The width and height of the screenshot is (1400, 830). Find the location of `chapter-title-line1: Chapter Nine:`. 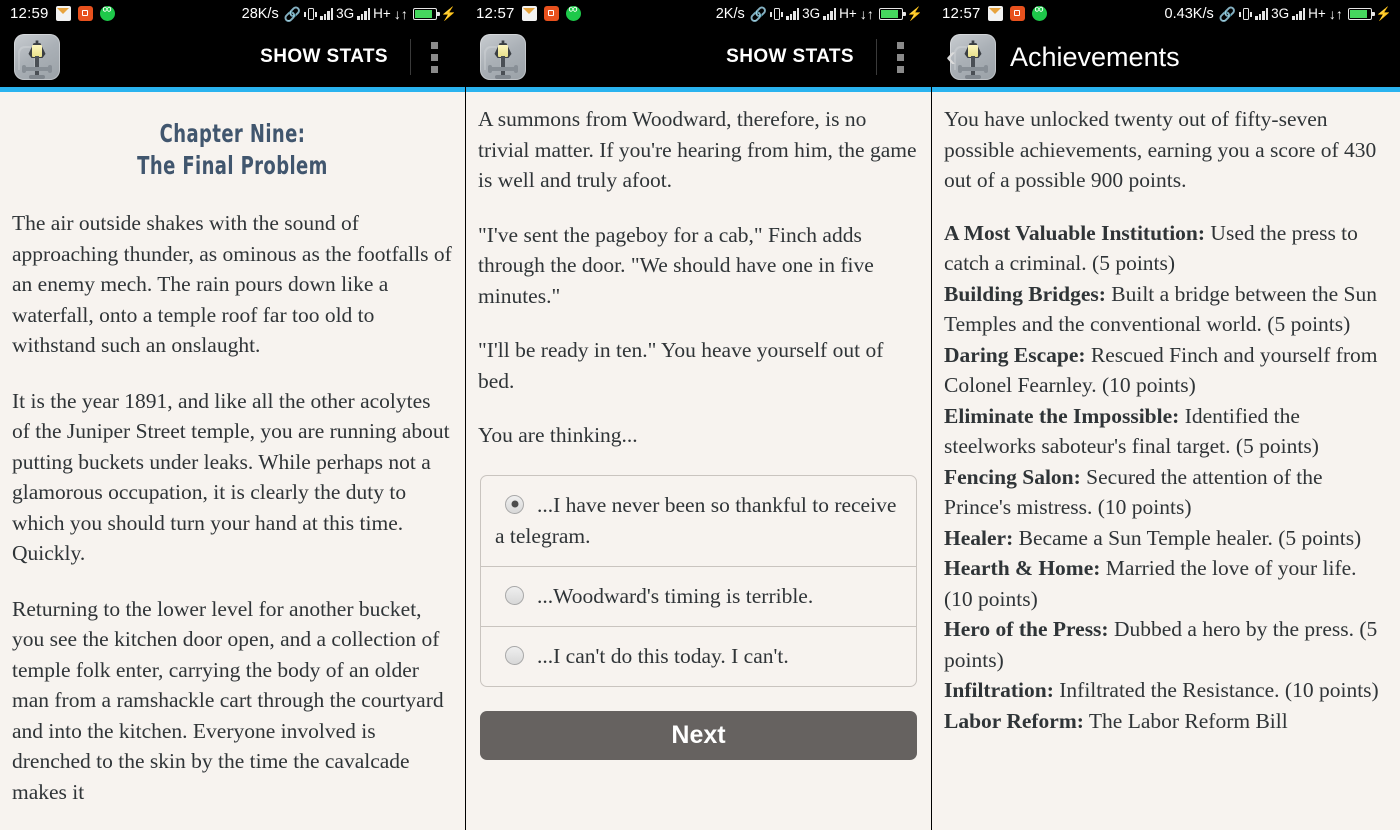

chapter-title-line1: Chapter Nine: is located at coordinates (232, 133).